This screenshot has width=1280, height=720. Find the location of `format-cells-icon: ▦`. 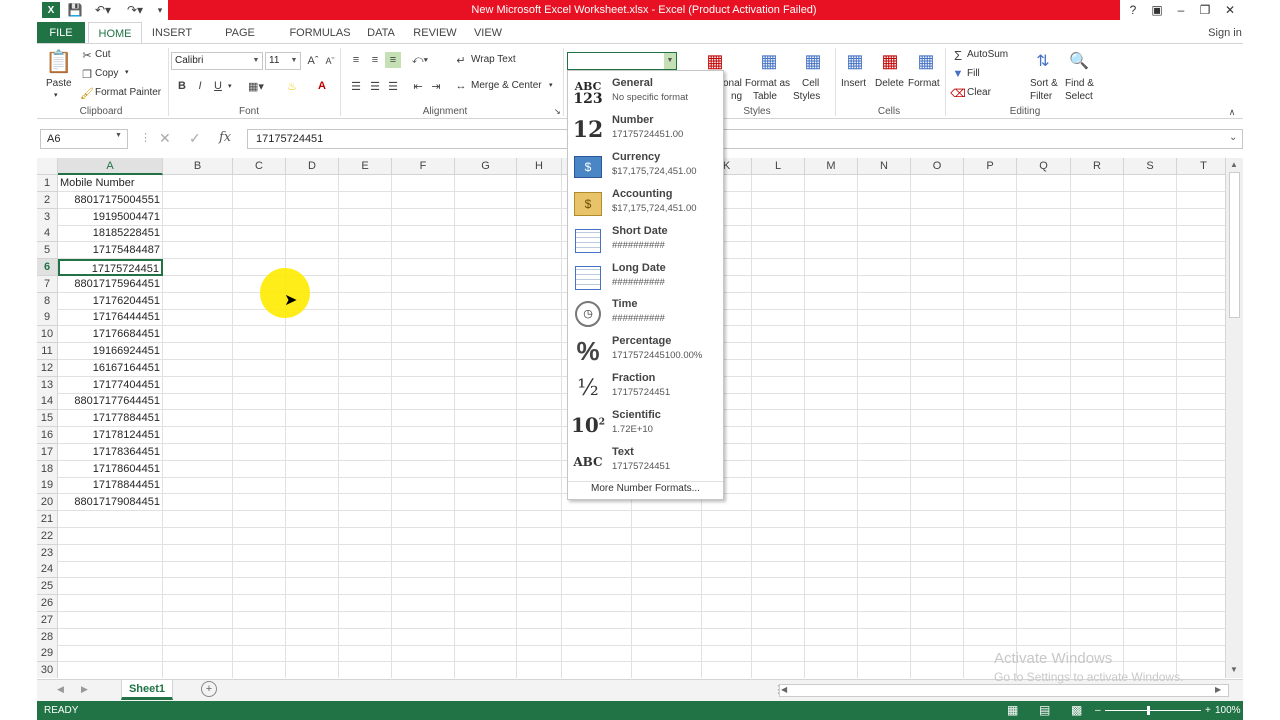

format-cells-icon: ▦ is located at coordinates (926, 61).